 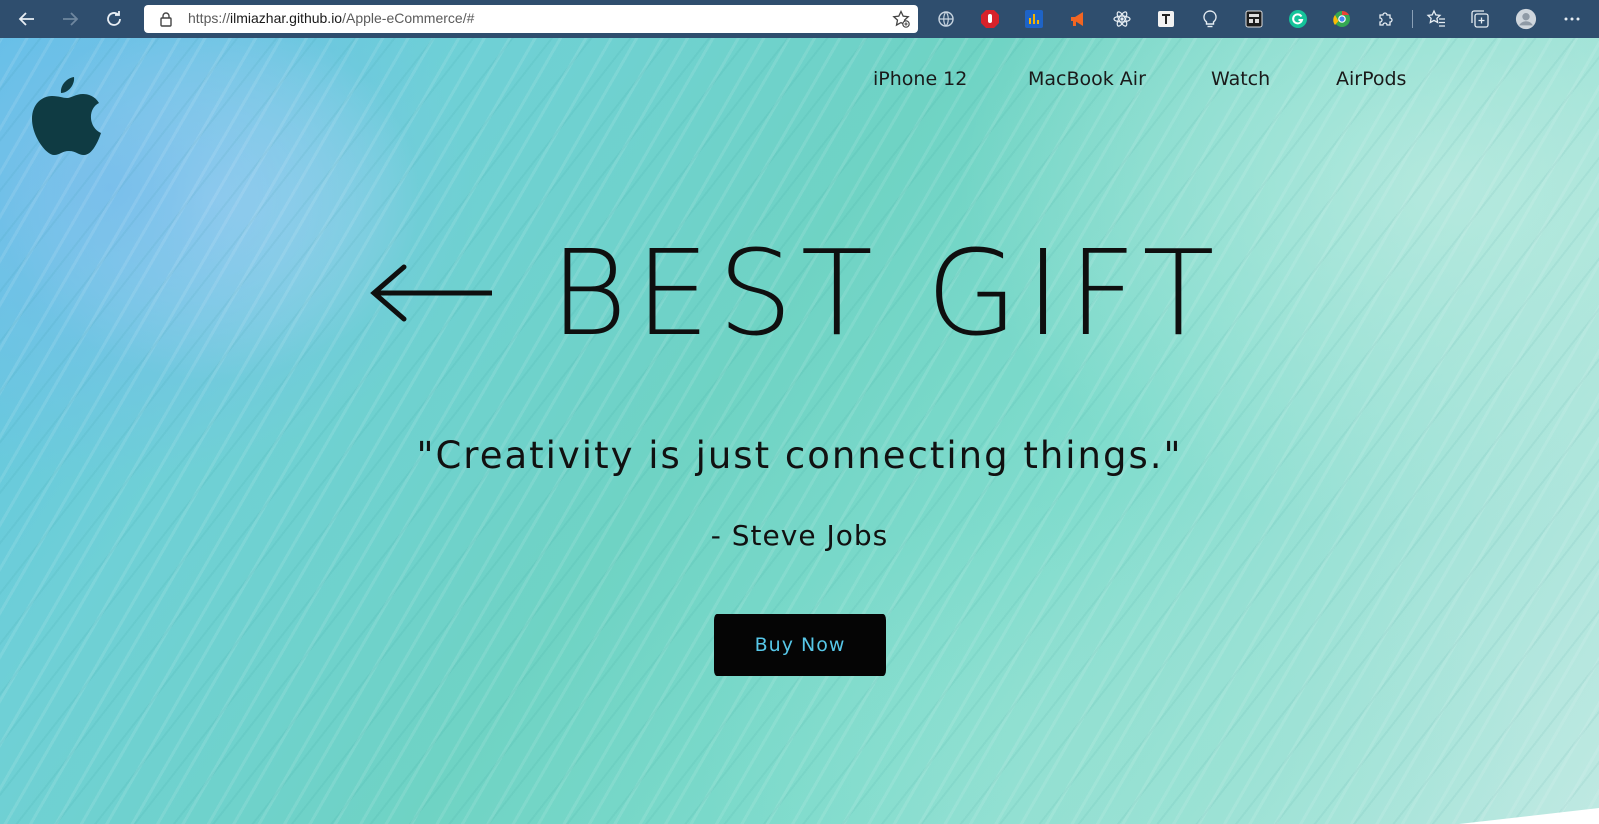 I want to click on text-icon, so click(x=1166, y=19).